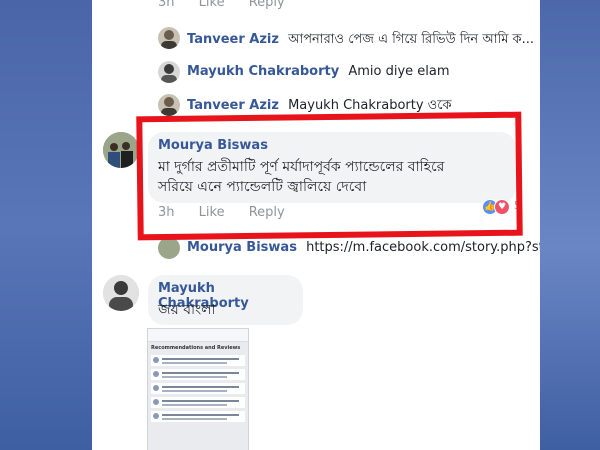 The width and height of the screenshot is (600, 450). I want to click on comment-bubble: Mayukh Chakraborty জয় বাংলা, so click(225, 300).